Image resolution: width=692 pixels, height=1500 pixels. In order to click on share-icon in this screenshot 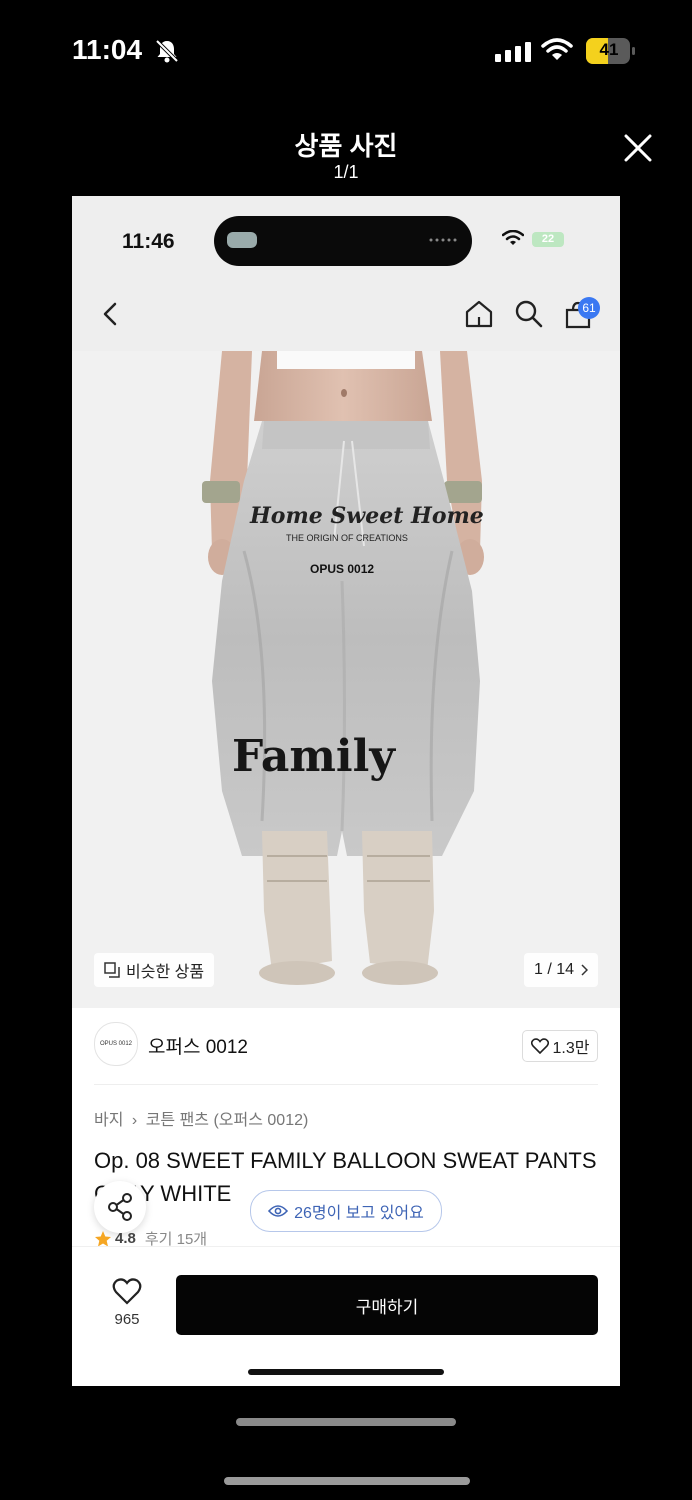, I will do `click(120, 1207)`.